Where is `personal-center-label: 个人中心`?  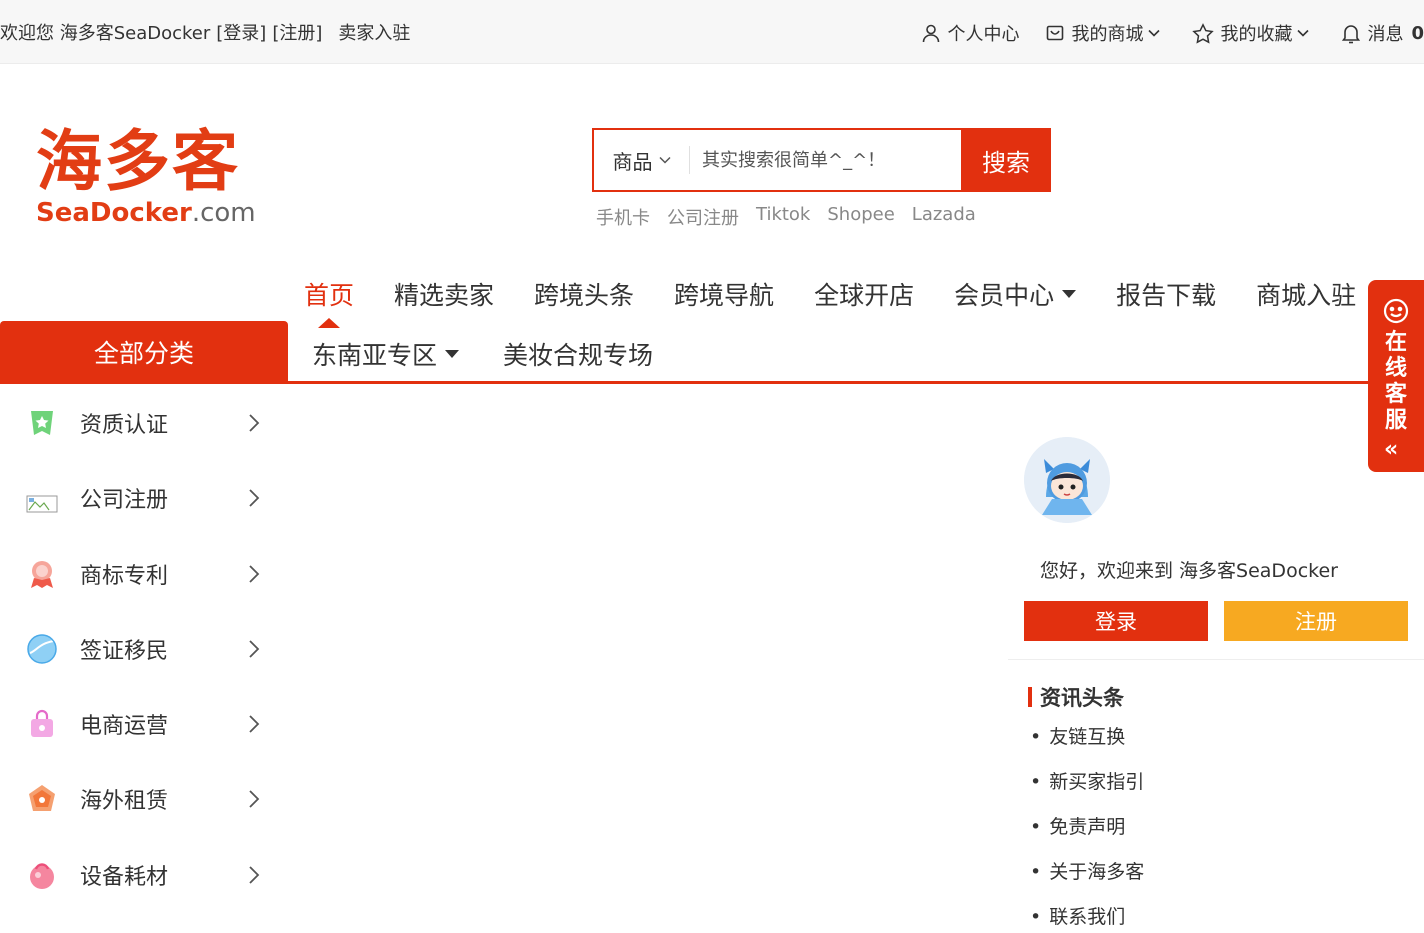 personal-center-label: 个人中心 is located at coordinates (983, 34).